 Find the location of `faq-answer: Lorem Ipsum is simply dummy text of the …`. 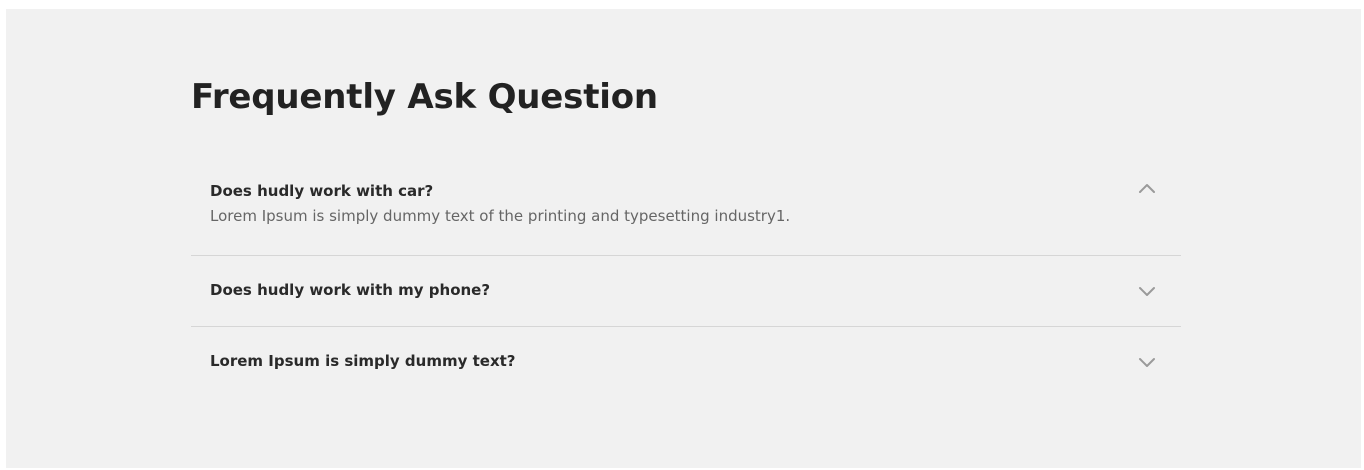

faq-answer: Lorem Ipsum is simply dummy text of the … is located at coordinates (686, 230).